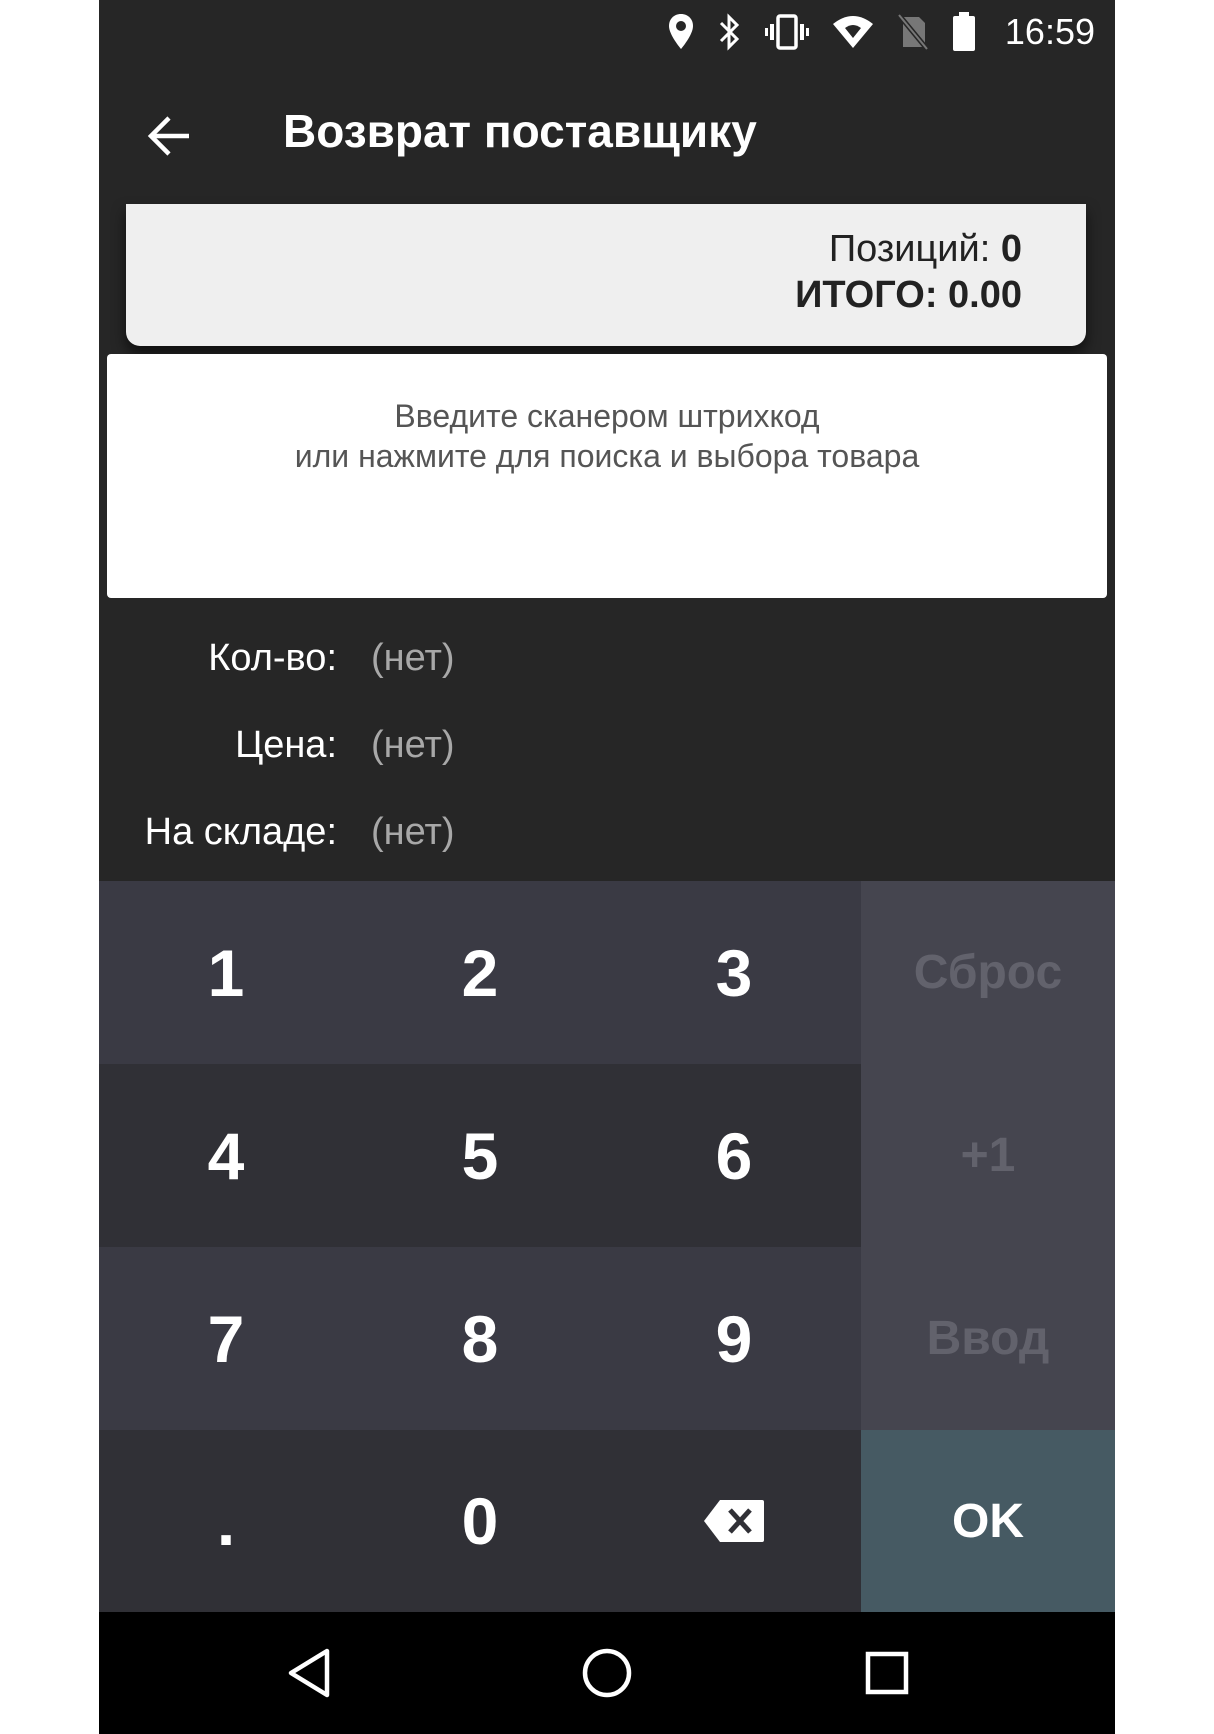 The height and width of the screenshot is (1734, 1214). What do you see at coordinates (286, 745) in the screenshot?
I see `price-label: Цена:` at bounding box center [286, 745].